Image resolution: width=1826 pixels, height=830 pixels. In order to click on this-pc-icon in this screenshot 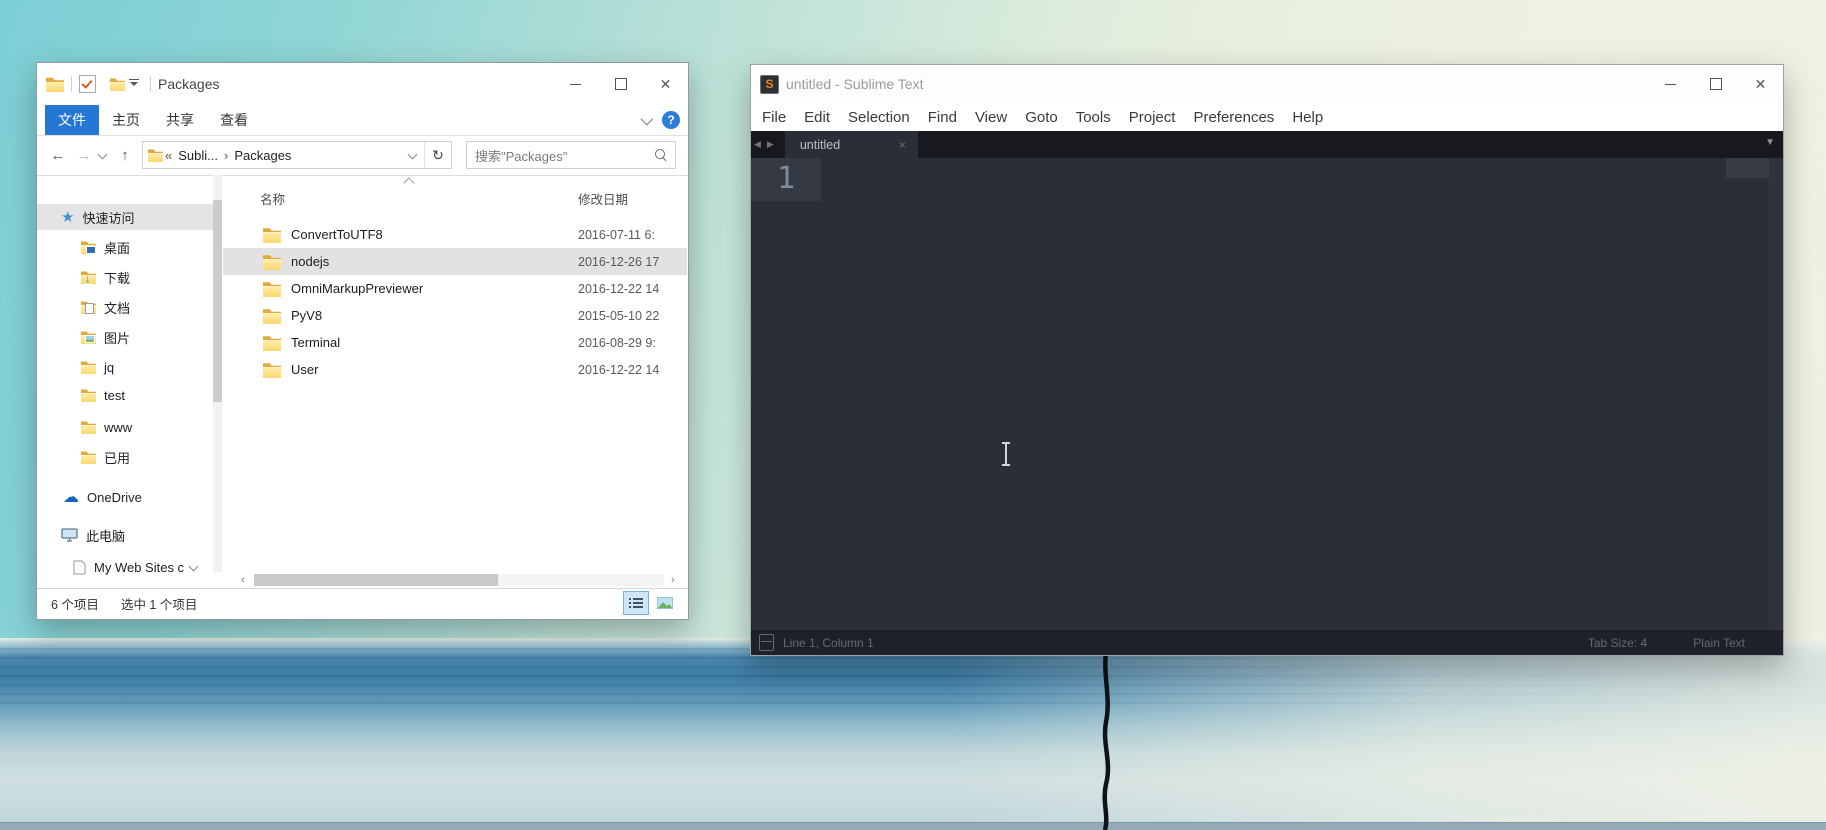, I will do `click(69, 534)`.